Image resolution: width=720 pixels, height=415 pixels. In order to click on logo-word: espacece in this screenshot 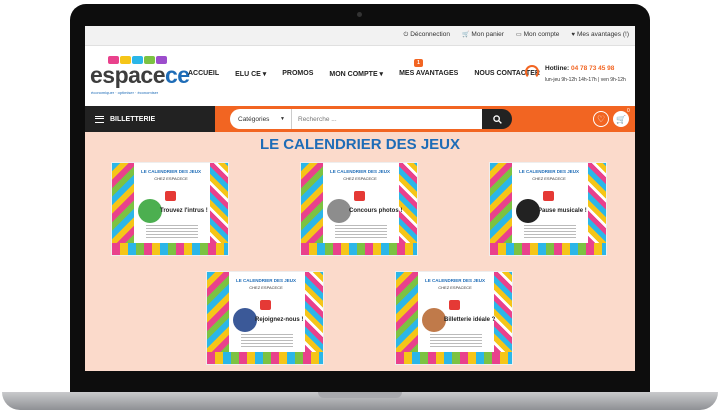, I will do `click(140, 75)`.